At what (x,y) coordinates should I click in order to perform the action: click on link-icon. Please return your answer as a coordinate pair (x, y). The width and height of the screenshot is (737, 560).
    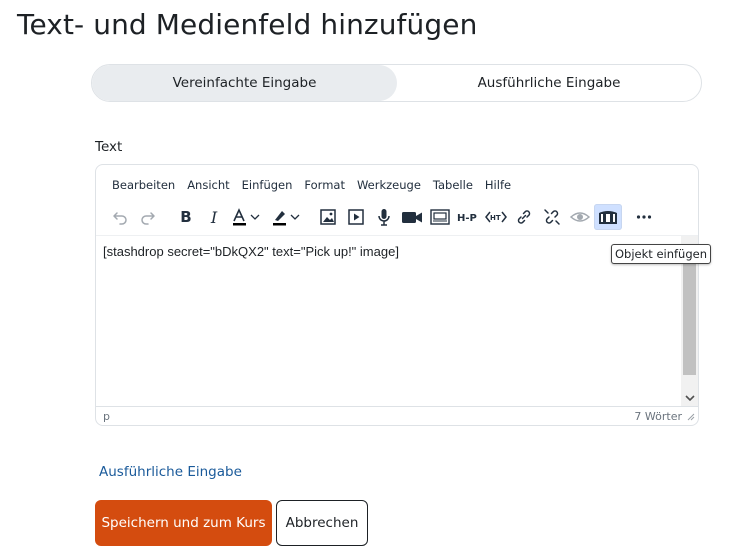
    Looking at the image, I should click on (524, 217).